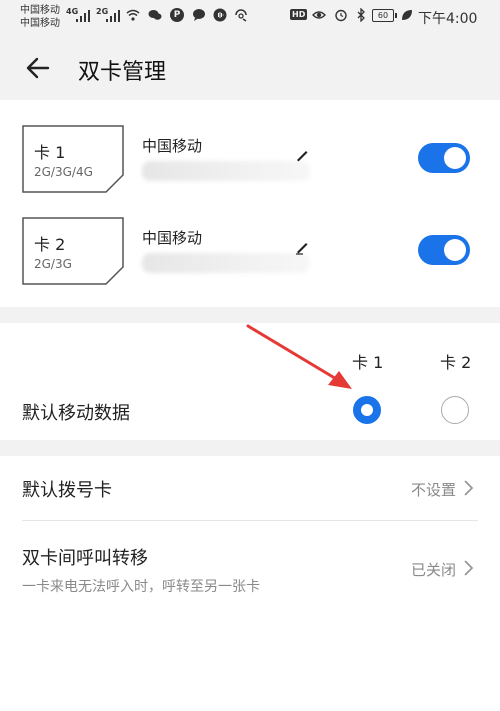  What do you see at coordinates (113, 16) in the screenshot?
I see `signal-2-icon` at bounding box center [113, 16].